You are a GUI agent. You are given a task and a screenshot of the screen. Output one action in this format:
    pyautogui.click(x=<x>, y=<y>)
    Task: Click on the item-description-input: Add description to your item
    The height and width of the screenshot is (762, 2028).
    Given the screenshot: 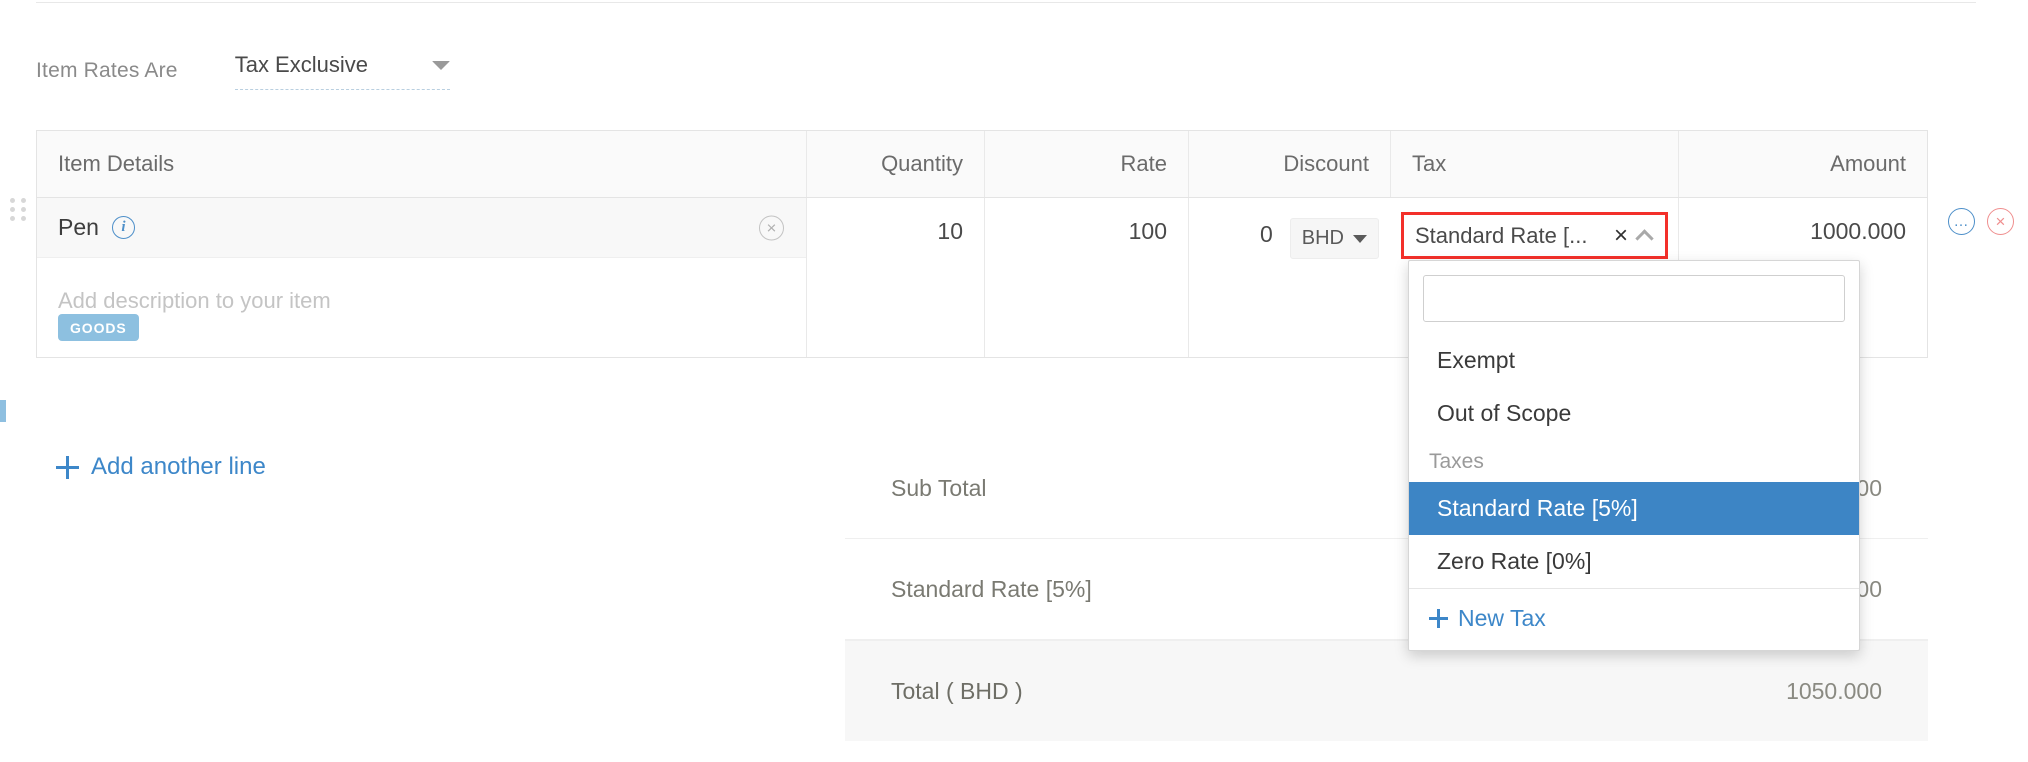 What is the action you would take?
    pyautogui.click(x=421, y=286)
    